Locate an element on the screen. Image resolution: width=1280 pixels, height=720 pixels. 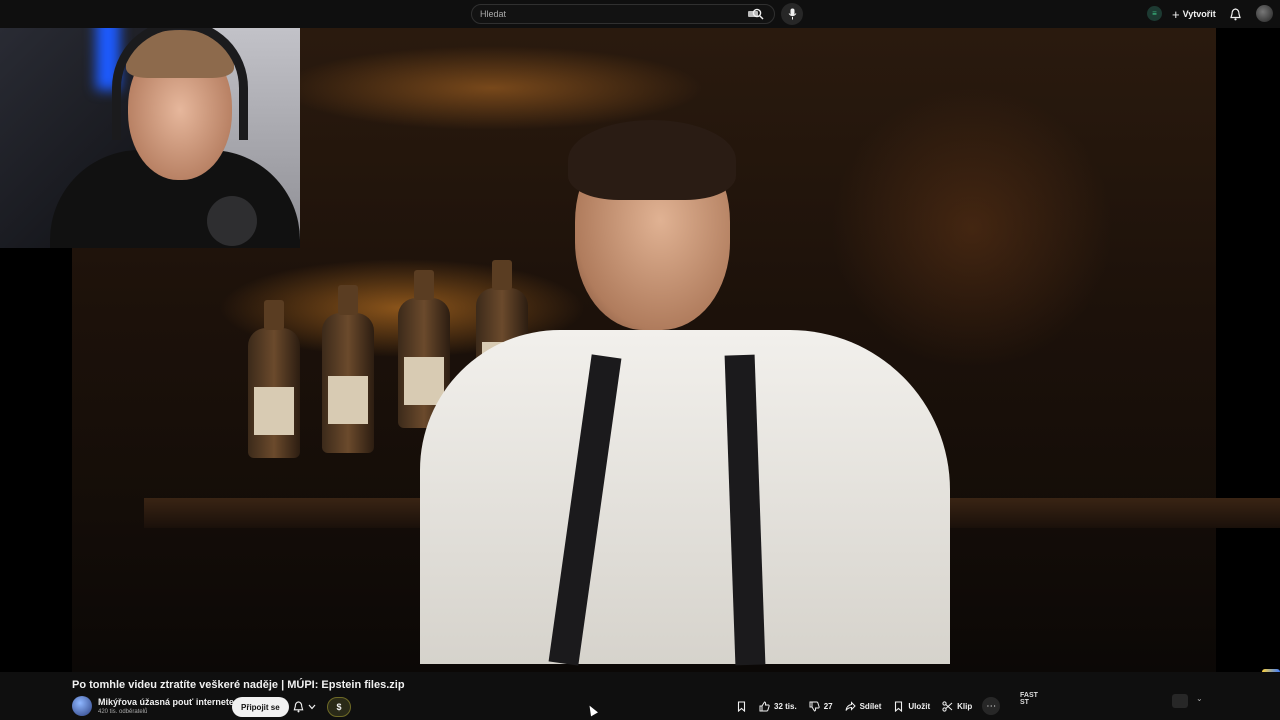
channel-avatar is located at coordinates (82, 706).